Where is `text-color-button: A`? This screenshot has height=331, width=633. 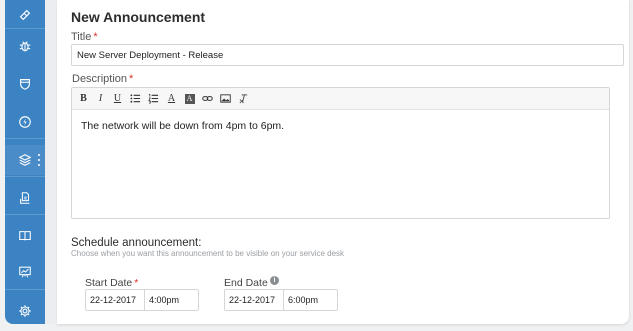 text-color-button: A is located at coordinates (171, 98).